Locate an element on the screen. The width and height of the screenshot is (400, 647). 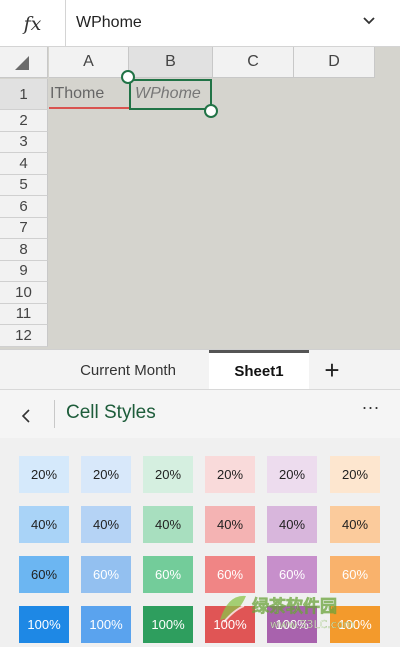
row-header-12: 12 is located at coordinates (24, 336).